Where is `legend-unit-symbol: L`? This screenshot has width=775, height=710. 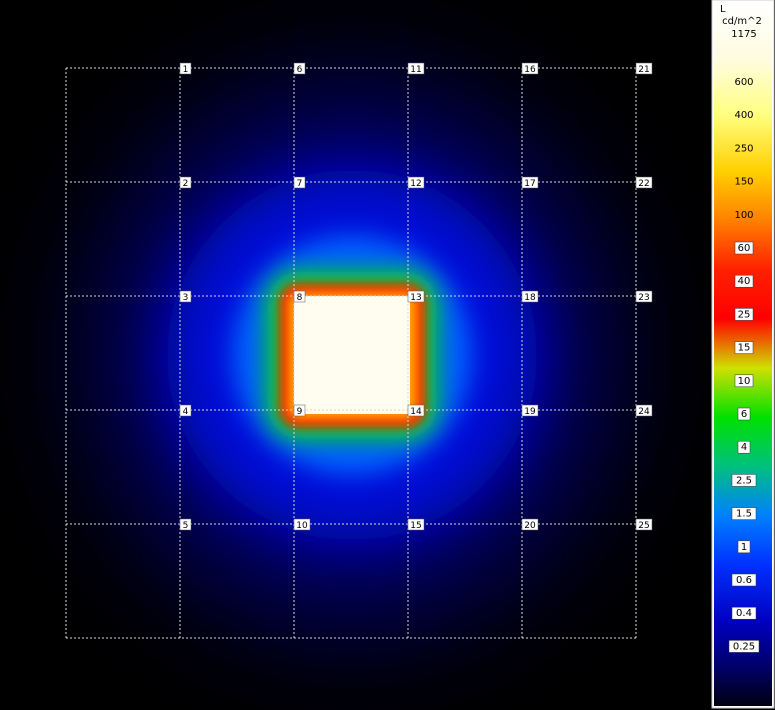 legend-unit-symbol: L is located at coordinates (723, 9).